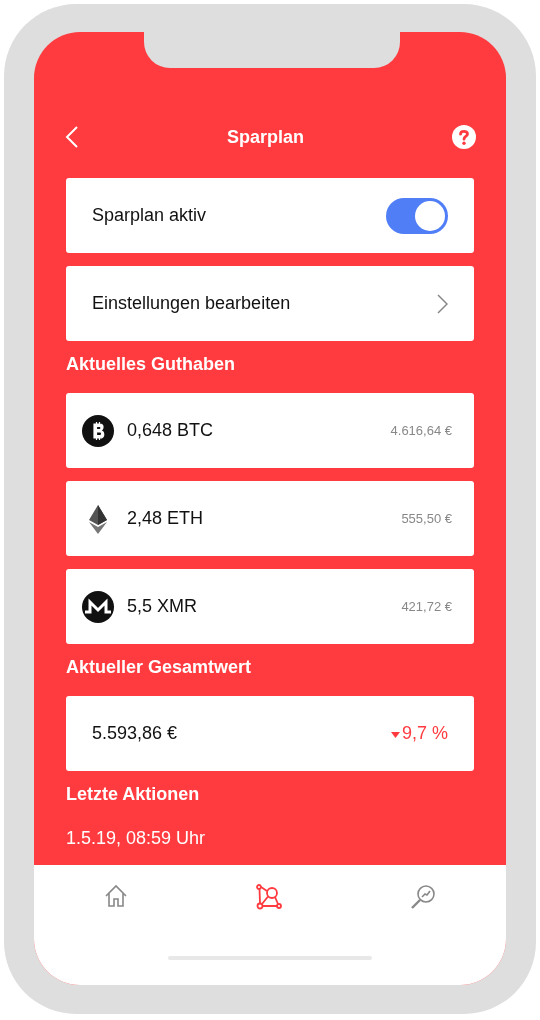  What do you see at coordinates (116, 896) in the screenshot?
I see `home-icon` at bounding box center [116, 896].